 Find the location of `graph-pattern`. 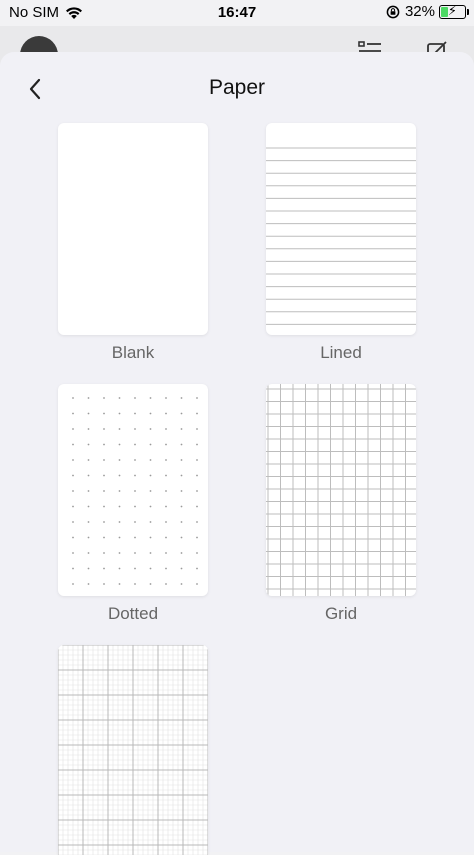

graph-pattern is located at coordinates (133, 750).